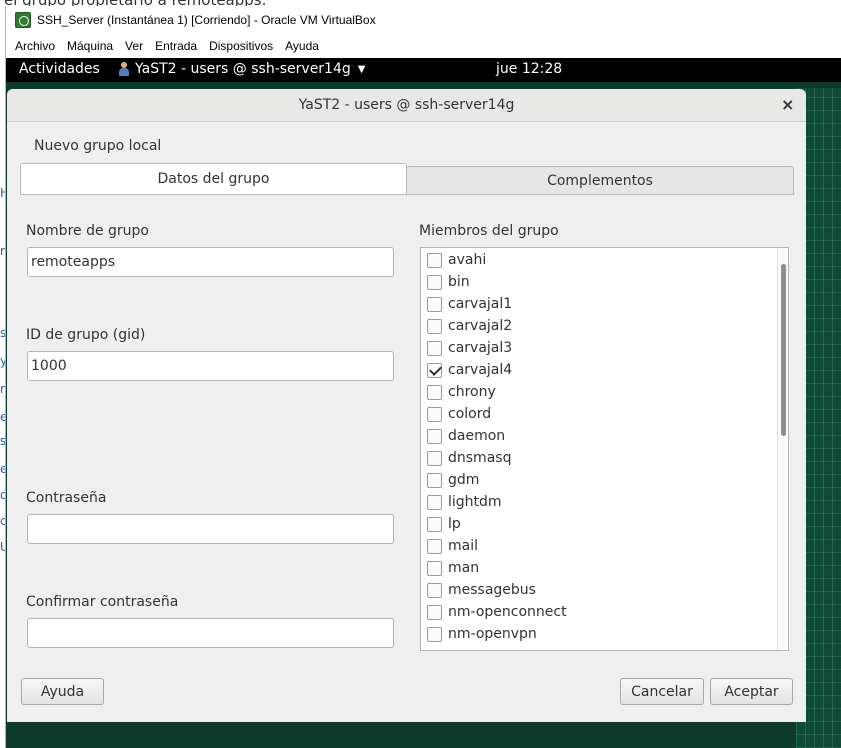 The width and height of the screenshot is (841, 748). I want to click on dialog-title: YaST2 - users @ ssh-server14g, so click(406, 105).